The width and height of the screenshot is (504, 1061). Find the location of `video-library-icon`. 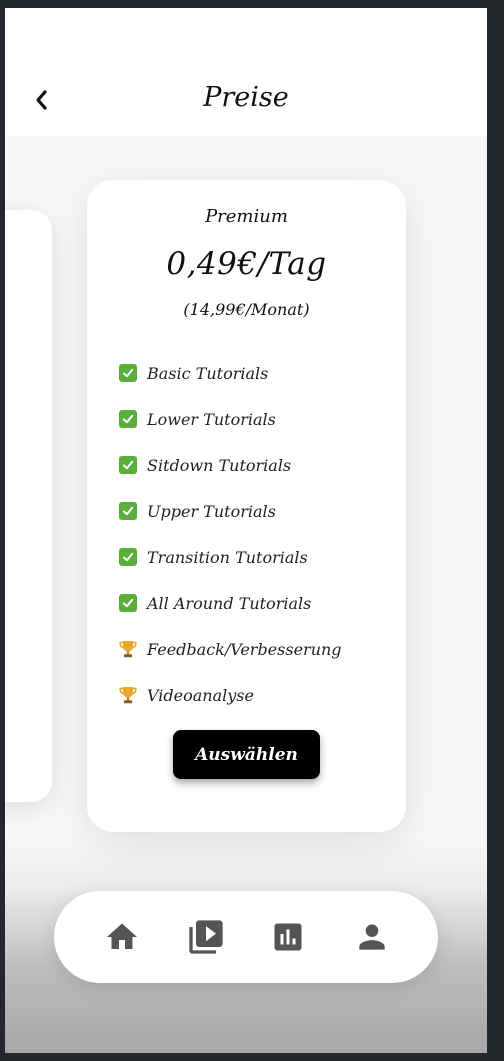

video-library-icon is located at coordinates (206, 937).